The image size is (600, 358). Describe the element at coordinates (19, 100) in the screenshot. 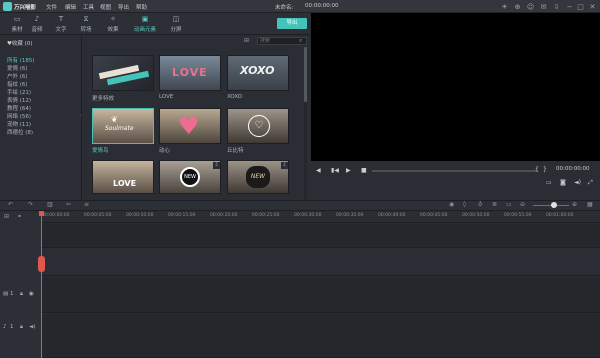

I see `category-emoji: 表情 (12)` at that location.